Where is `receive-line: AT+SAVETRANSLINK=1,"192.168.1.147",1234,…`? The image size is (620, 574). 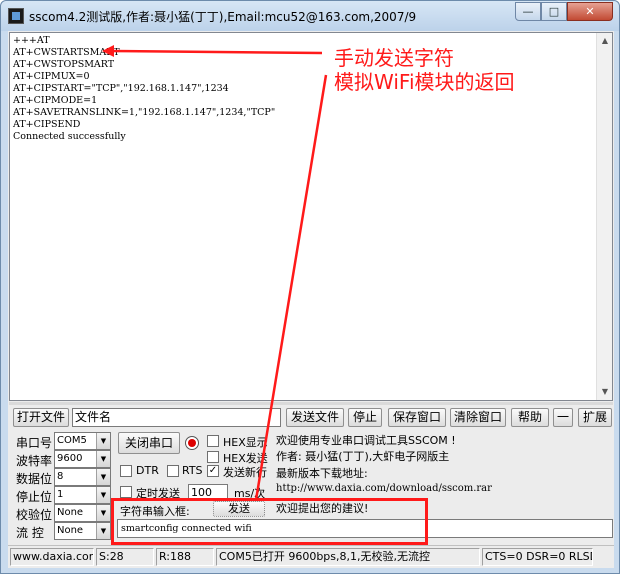 receive-line: AT+SAVETRANSLINK=1,"192.168.1.147",1234,… is located at coordinates (144, 112).